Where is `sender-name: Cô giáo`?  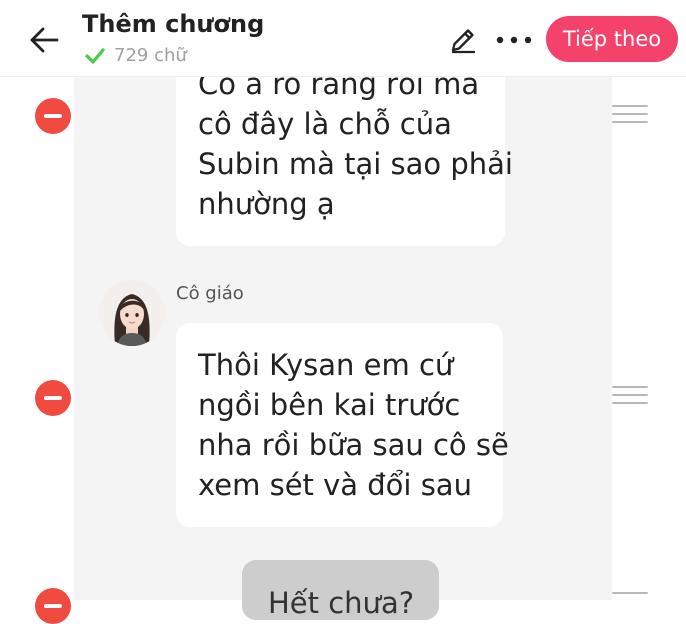
sender-name: Cô giáo is located at coordinates (210, 293).